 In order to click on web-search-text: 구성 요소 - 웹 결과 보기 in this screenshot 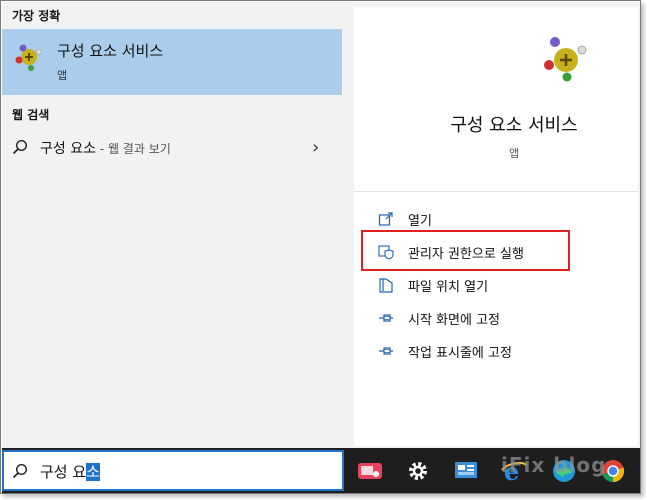, I will do `click(105, 148)`.